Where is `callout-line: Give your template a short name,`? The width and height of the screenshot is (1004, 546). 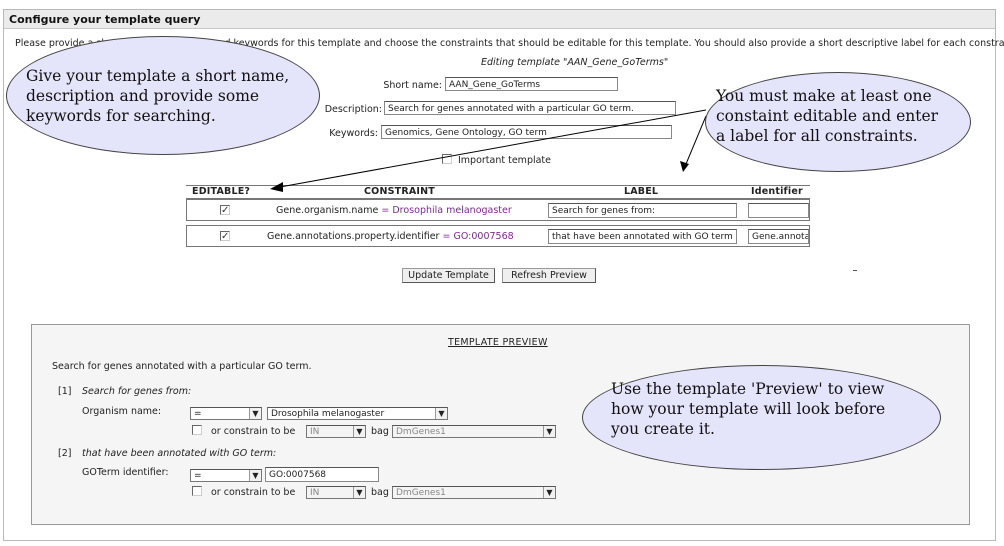
callout-line: Give your template a short name, is located at coordinates (158, 76).